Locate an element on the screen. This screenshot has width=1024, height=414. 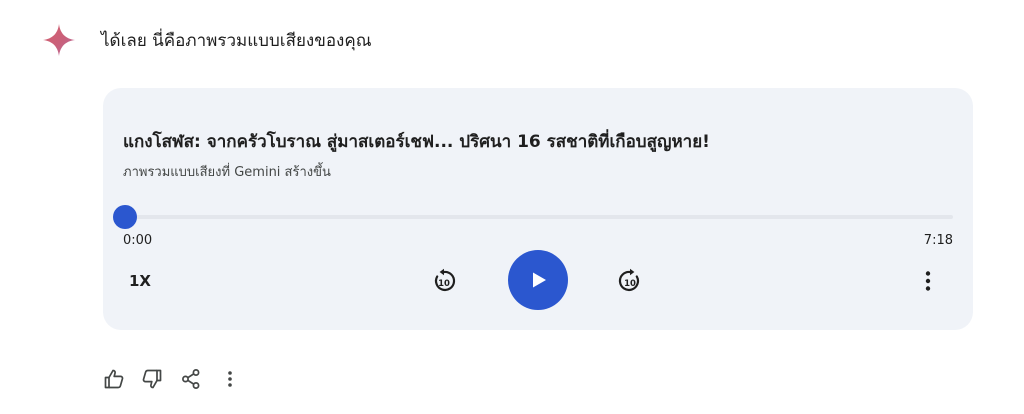
rewind-seconds-label: 10 is located at coordinates (444, 284).